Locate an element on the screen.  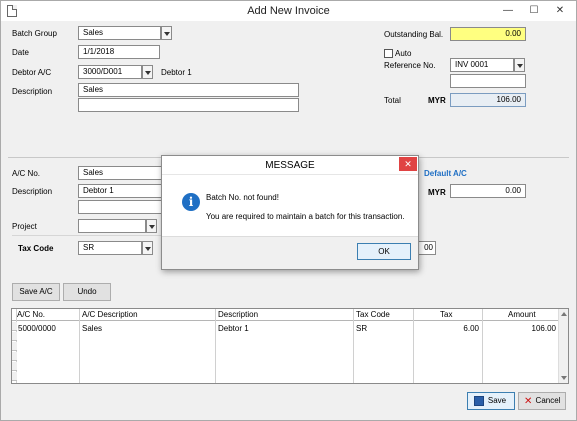
cell-amount: 106.00 is located at coordinates (519, 329).